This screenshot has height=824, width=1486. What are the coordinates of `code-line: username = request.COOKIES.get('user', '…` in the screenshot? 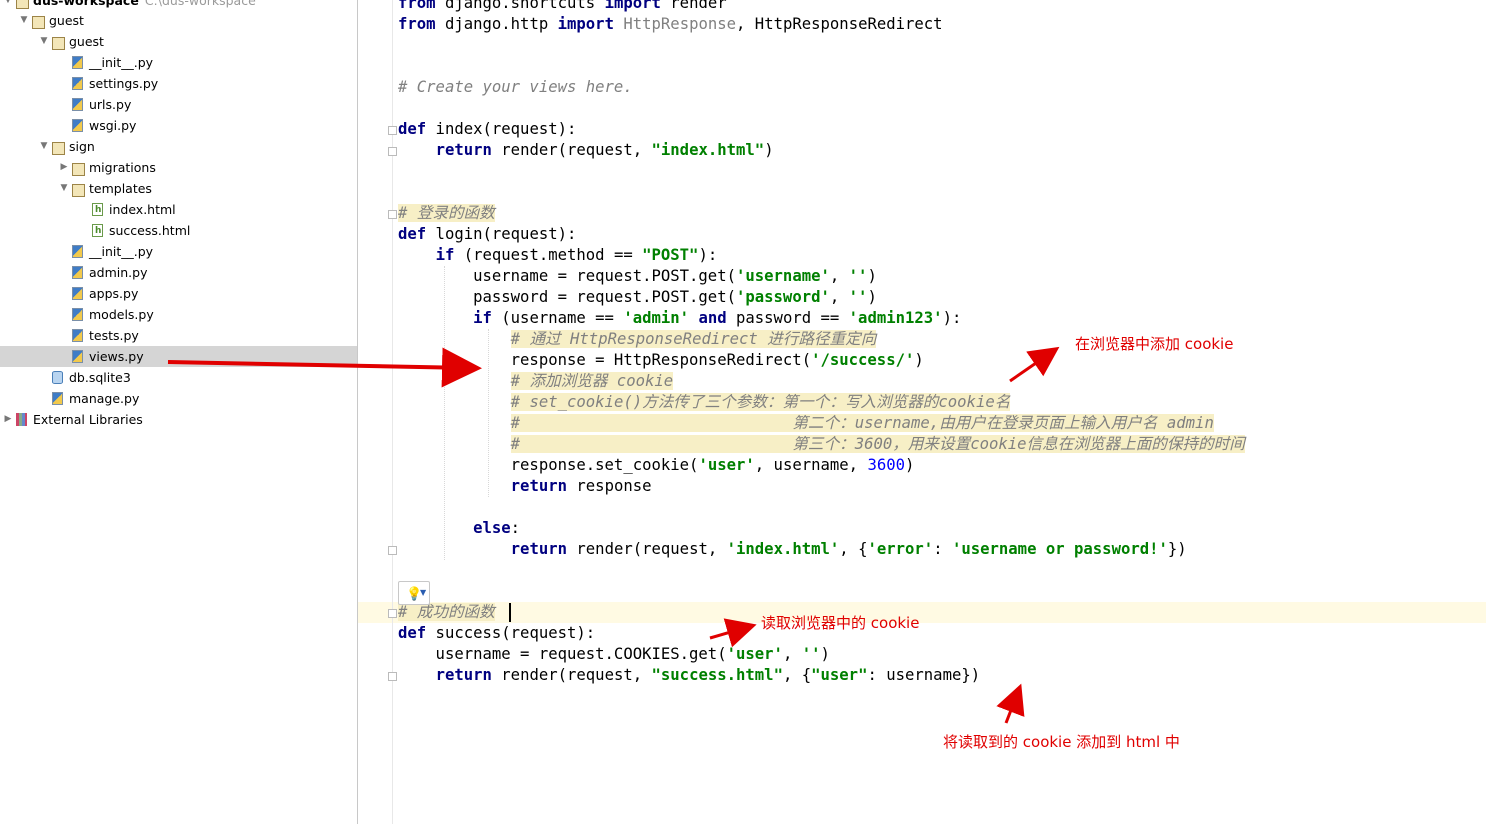 It's located at (614, 654).